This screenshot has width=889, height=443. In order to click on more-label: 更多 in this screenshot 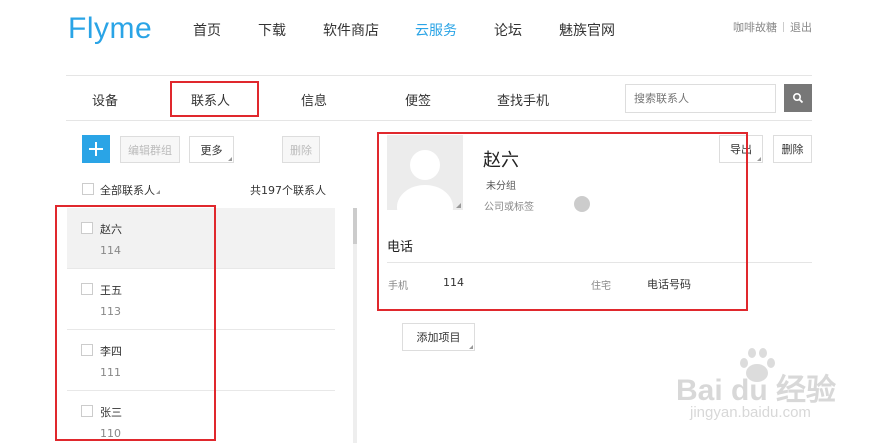, I will do `click(211, 150)`.